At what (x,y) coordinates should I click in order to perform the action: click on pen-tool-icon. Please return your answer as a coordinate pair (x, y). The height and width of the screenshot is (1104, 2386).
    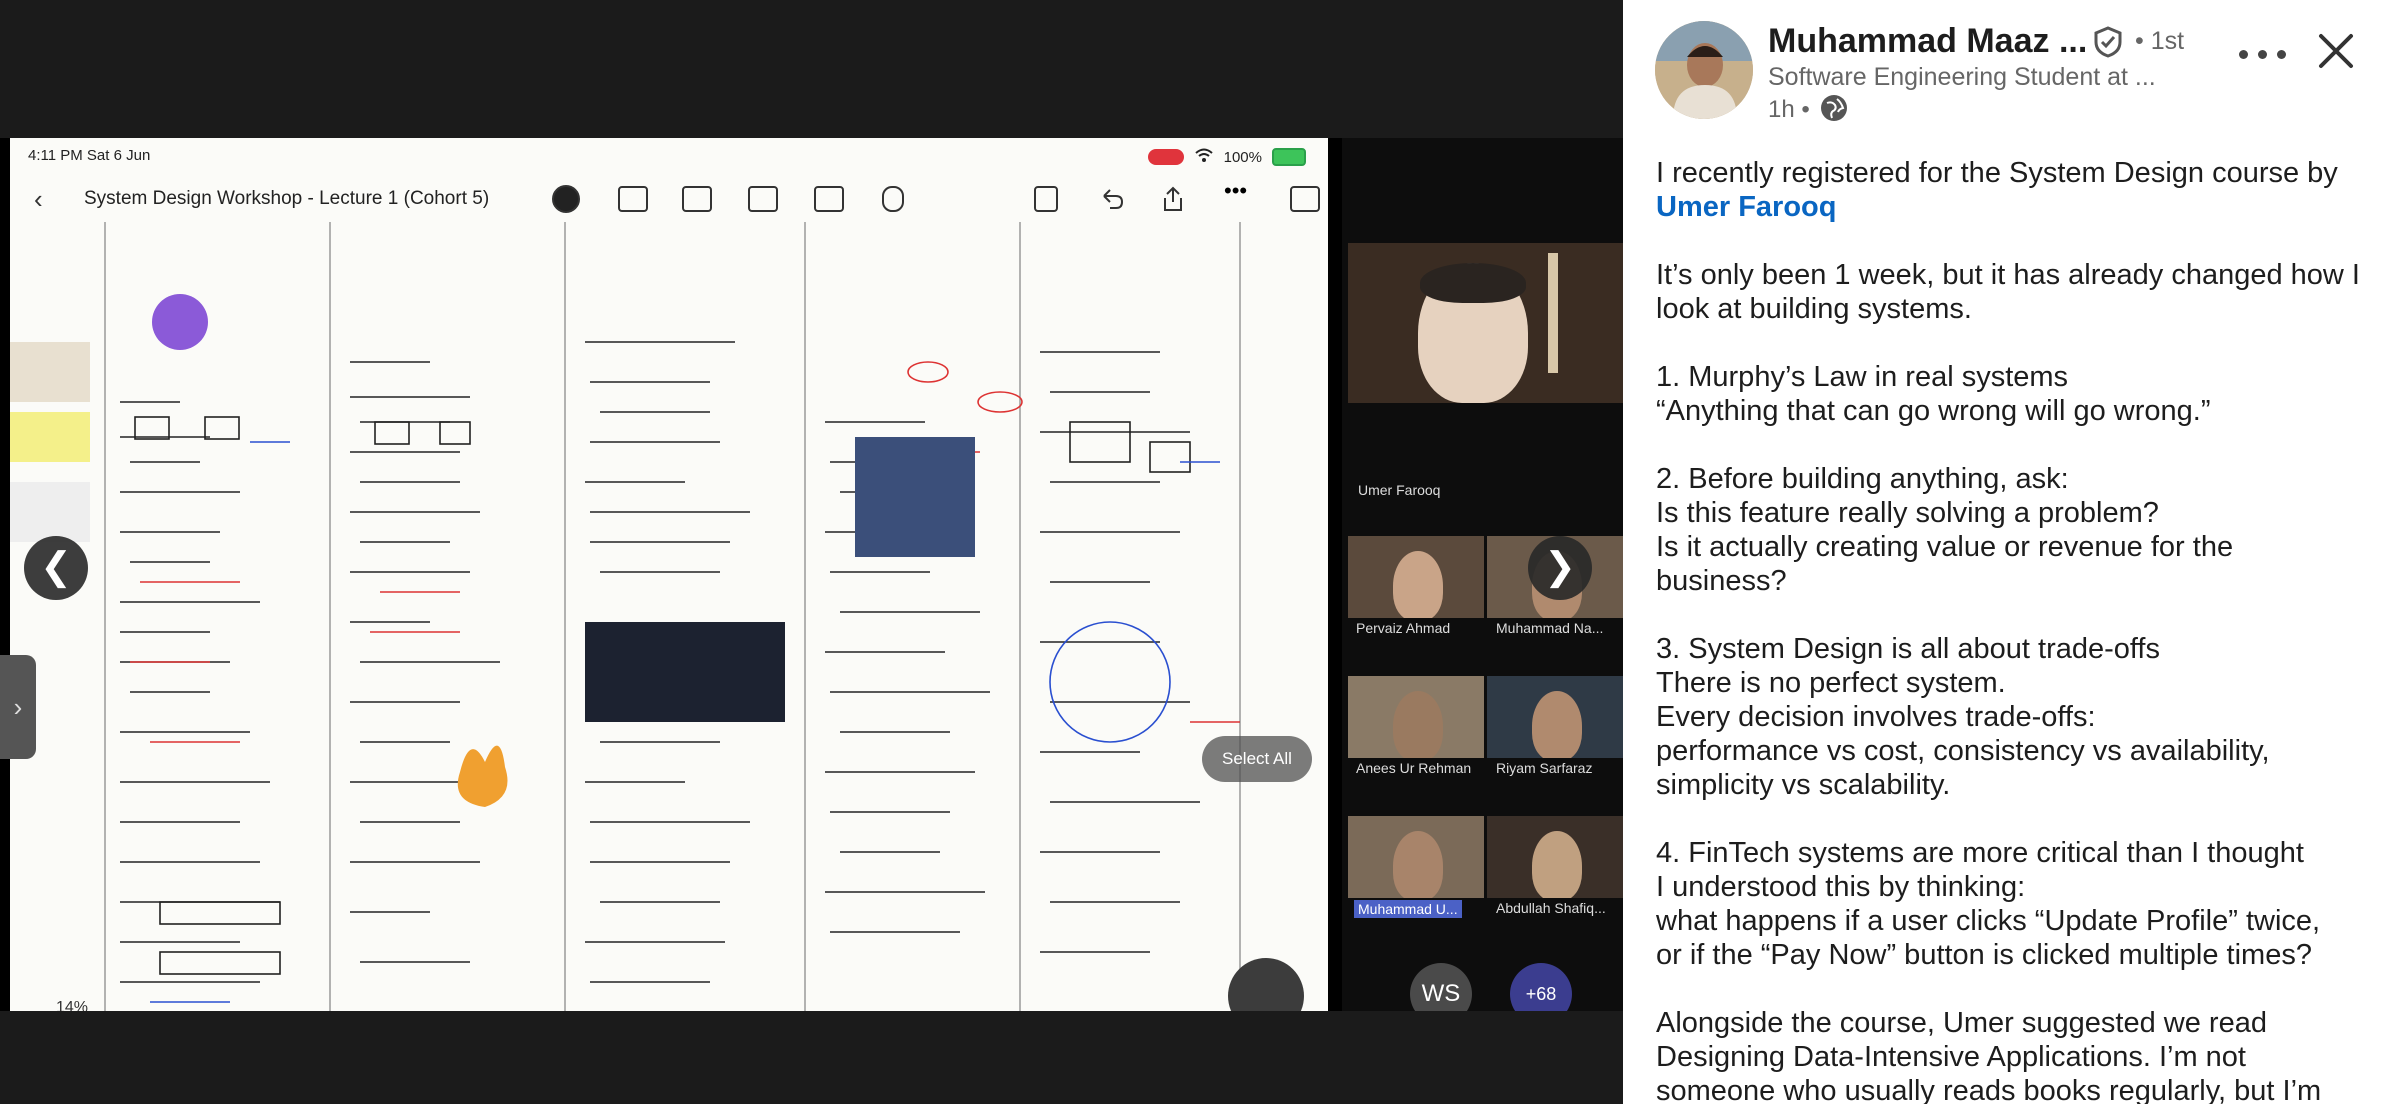
    Looking at the image, I should click on (566, 199).